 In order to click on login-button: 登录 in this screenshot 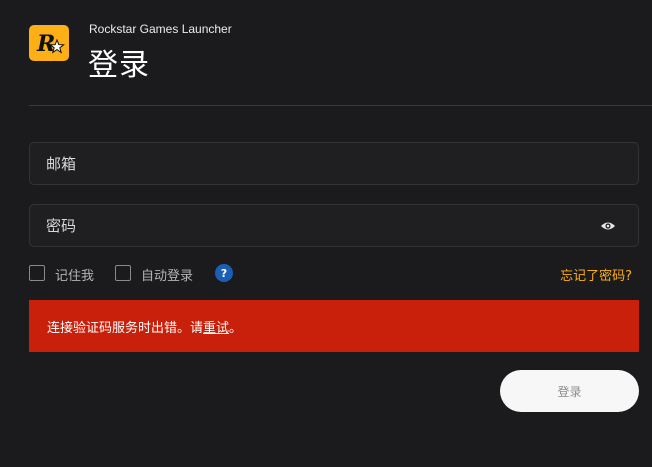, I will do `click(569, 391)`.